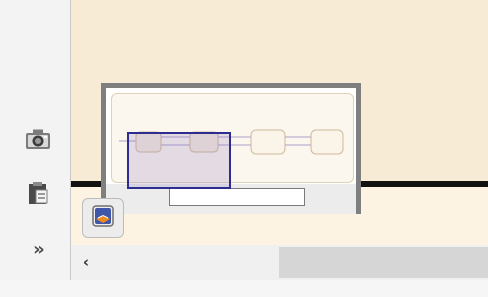  I want to click on clipboard-icon, so click(38, 193).